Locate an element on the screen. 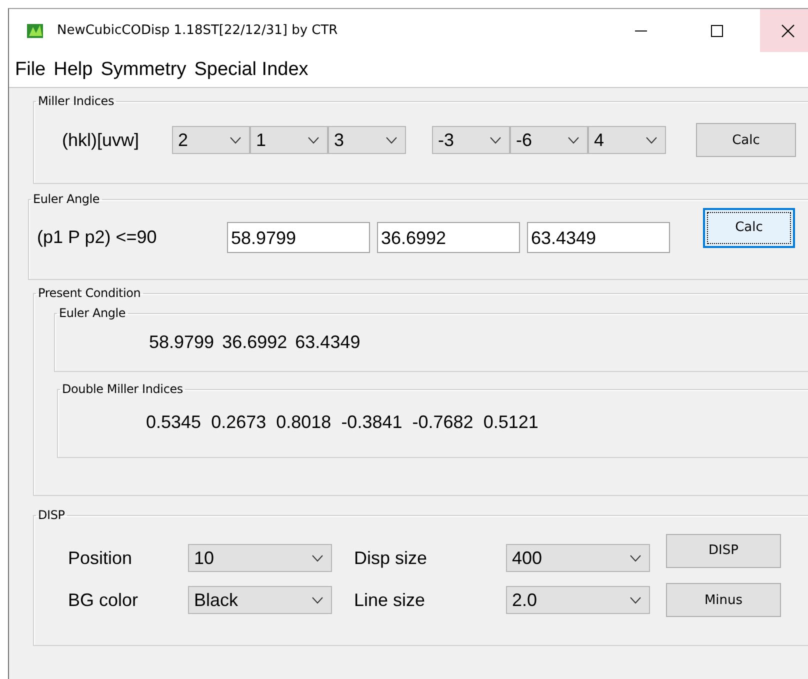 The height and width of the screenshot is (679, 808). dropdown: 1 is located at coordinates (289, 140).